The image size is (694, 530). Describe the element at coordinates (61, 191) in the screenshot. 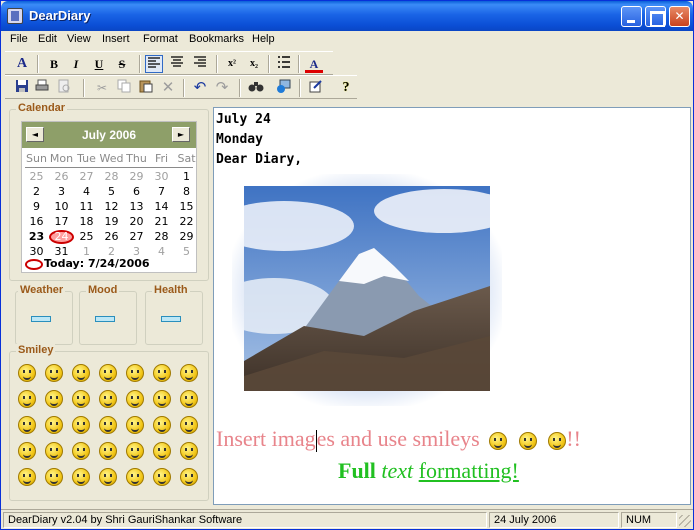

I see `calendar-day: 3` at that location.